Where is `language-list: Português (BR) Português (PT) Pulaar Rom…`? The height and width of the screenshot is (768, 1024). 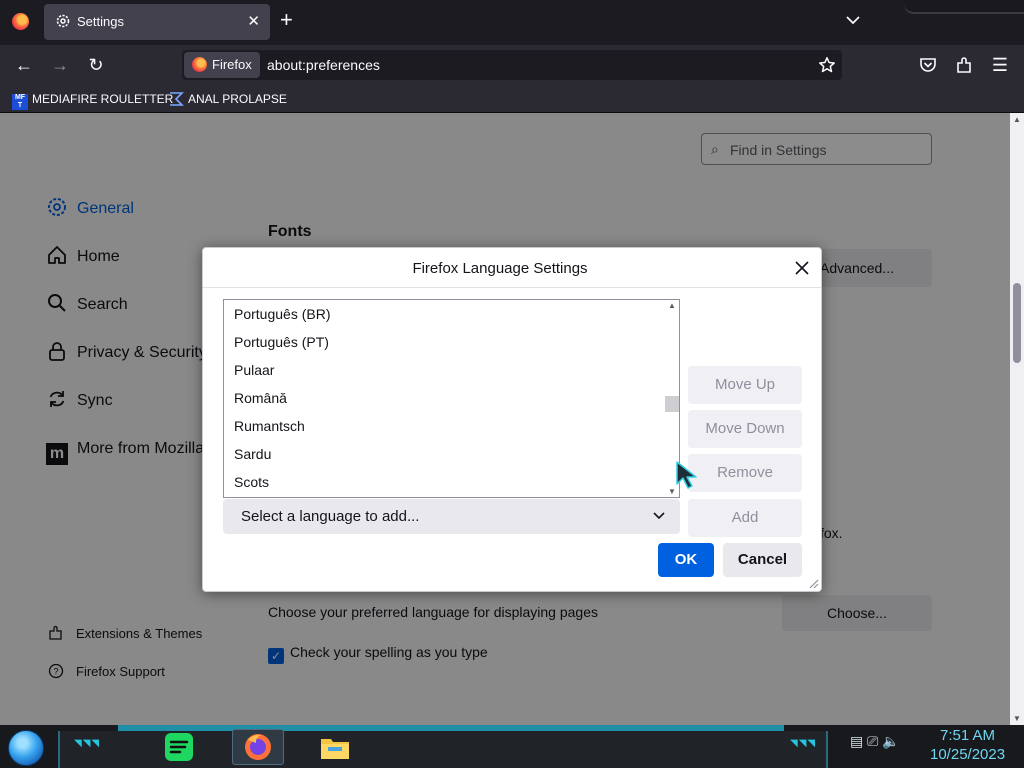 language-list: Português (BR) Português (PT) Pulaar Rom… is located at coordinates (451, 398).